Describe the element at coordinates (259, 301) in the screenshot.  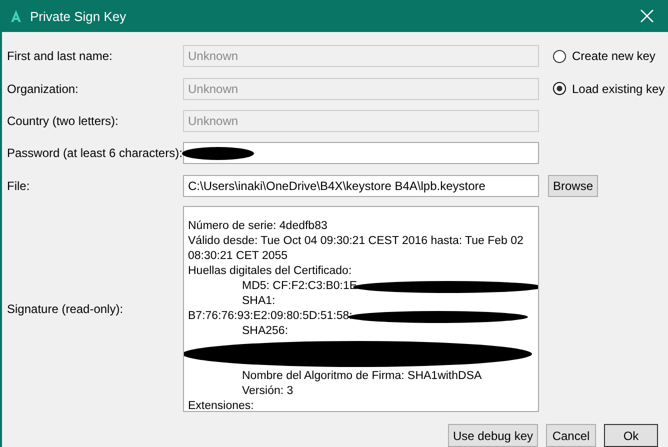
I see `signature-line: SHA1:` at that location.